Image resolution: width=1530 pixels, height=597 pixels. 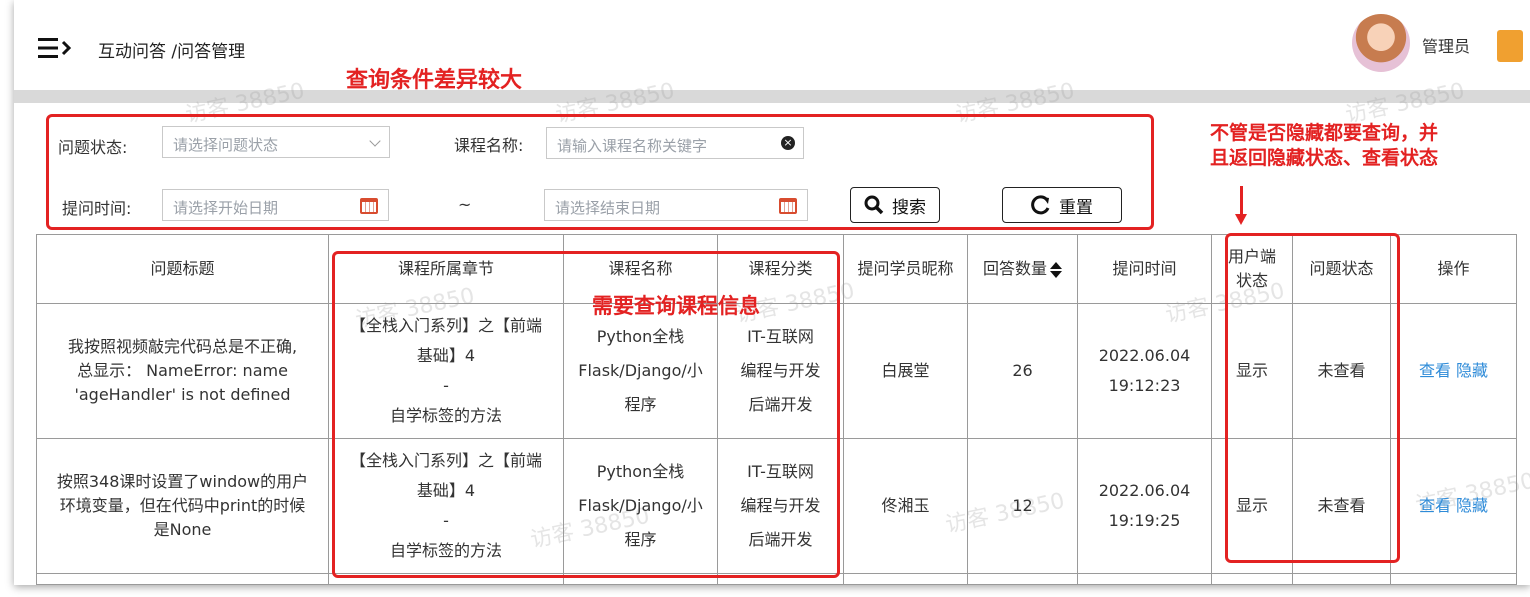 What do you see at coordinates (1241, 219) in the screenshot?
I see `annotation-arrow-head` at bounding box center [1241, 219].